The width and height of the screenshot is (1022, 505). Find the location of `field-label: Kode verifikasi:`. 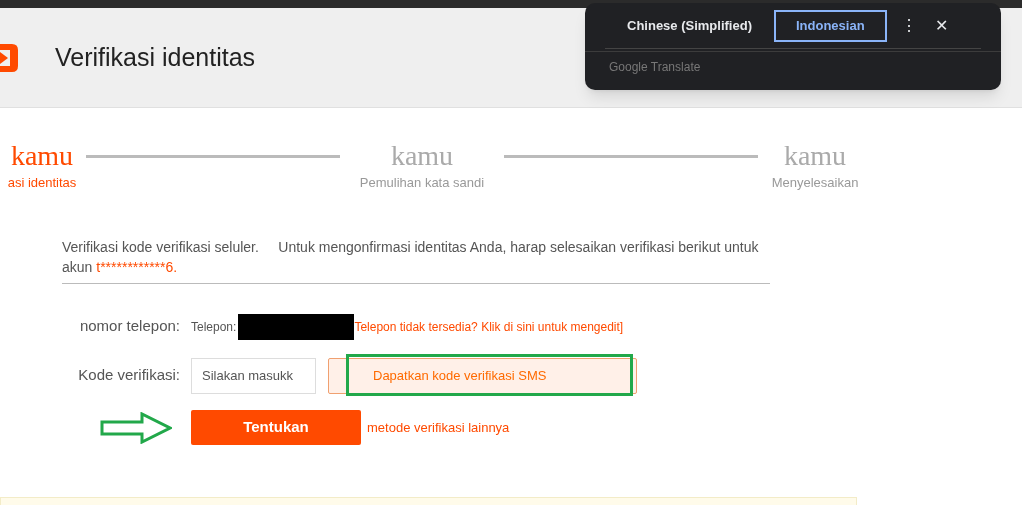

field-label: Kode verifikasi: is located at coordinates (128, 375).